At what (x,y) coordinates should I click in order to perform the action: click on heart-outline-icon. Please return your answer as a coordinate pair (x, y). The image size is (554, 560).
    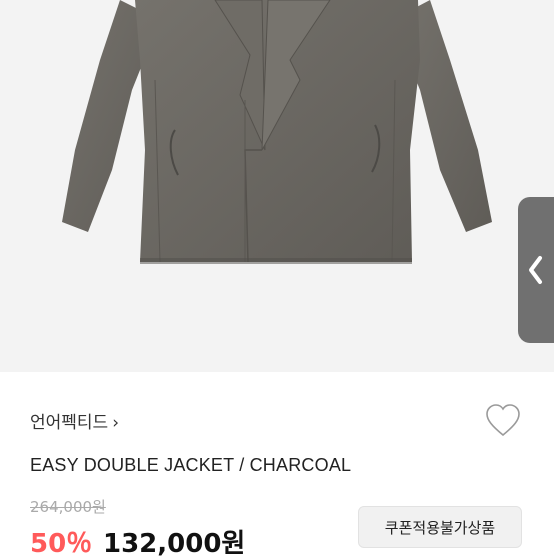
    Looking at the image, I should click on (503, 420).